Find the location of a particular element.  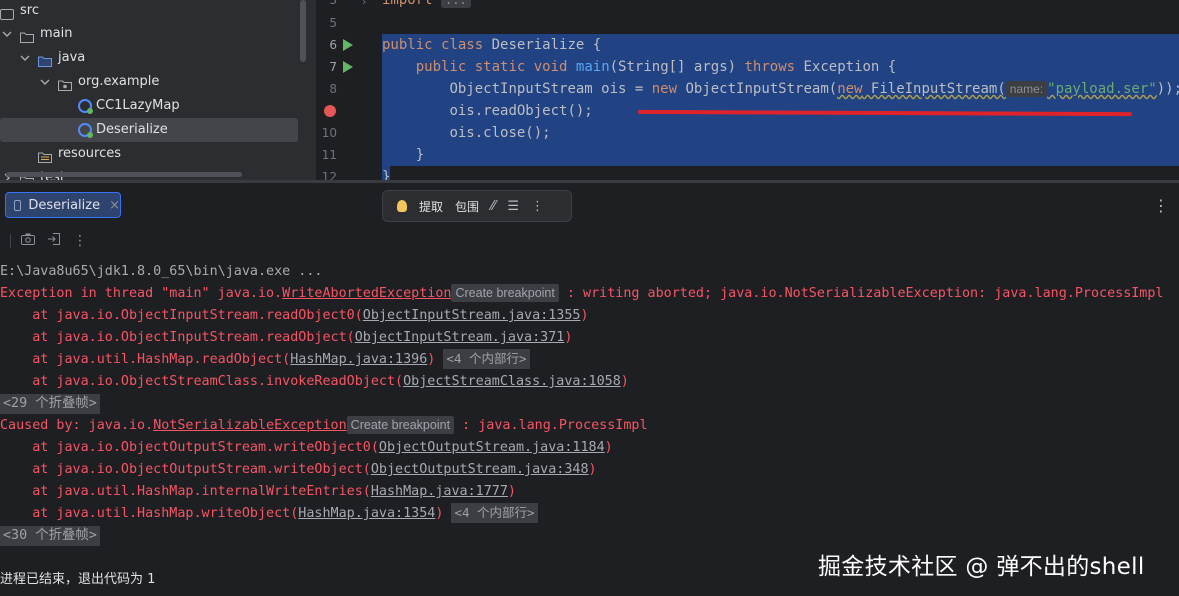

source-link: ObjectOutputStream.java:348 is located at coordinates (480, 469).